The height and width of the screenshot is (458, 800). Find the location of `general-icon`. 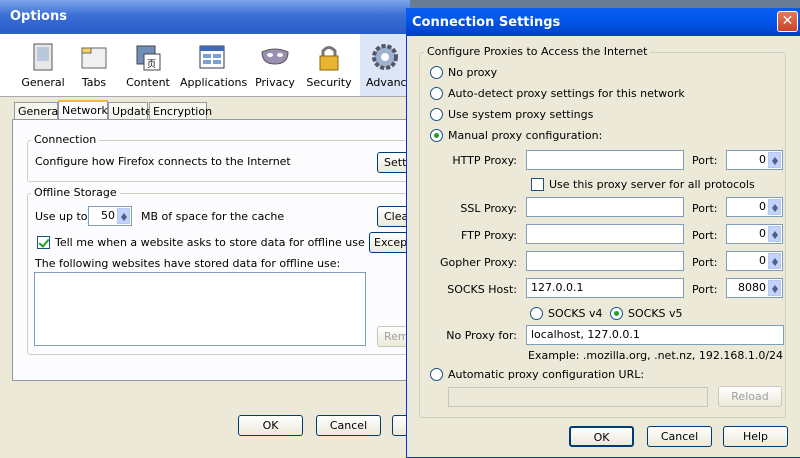

general-icon is located at coordinates (43, 57).